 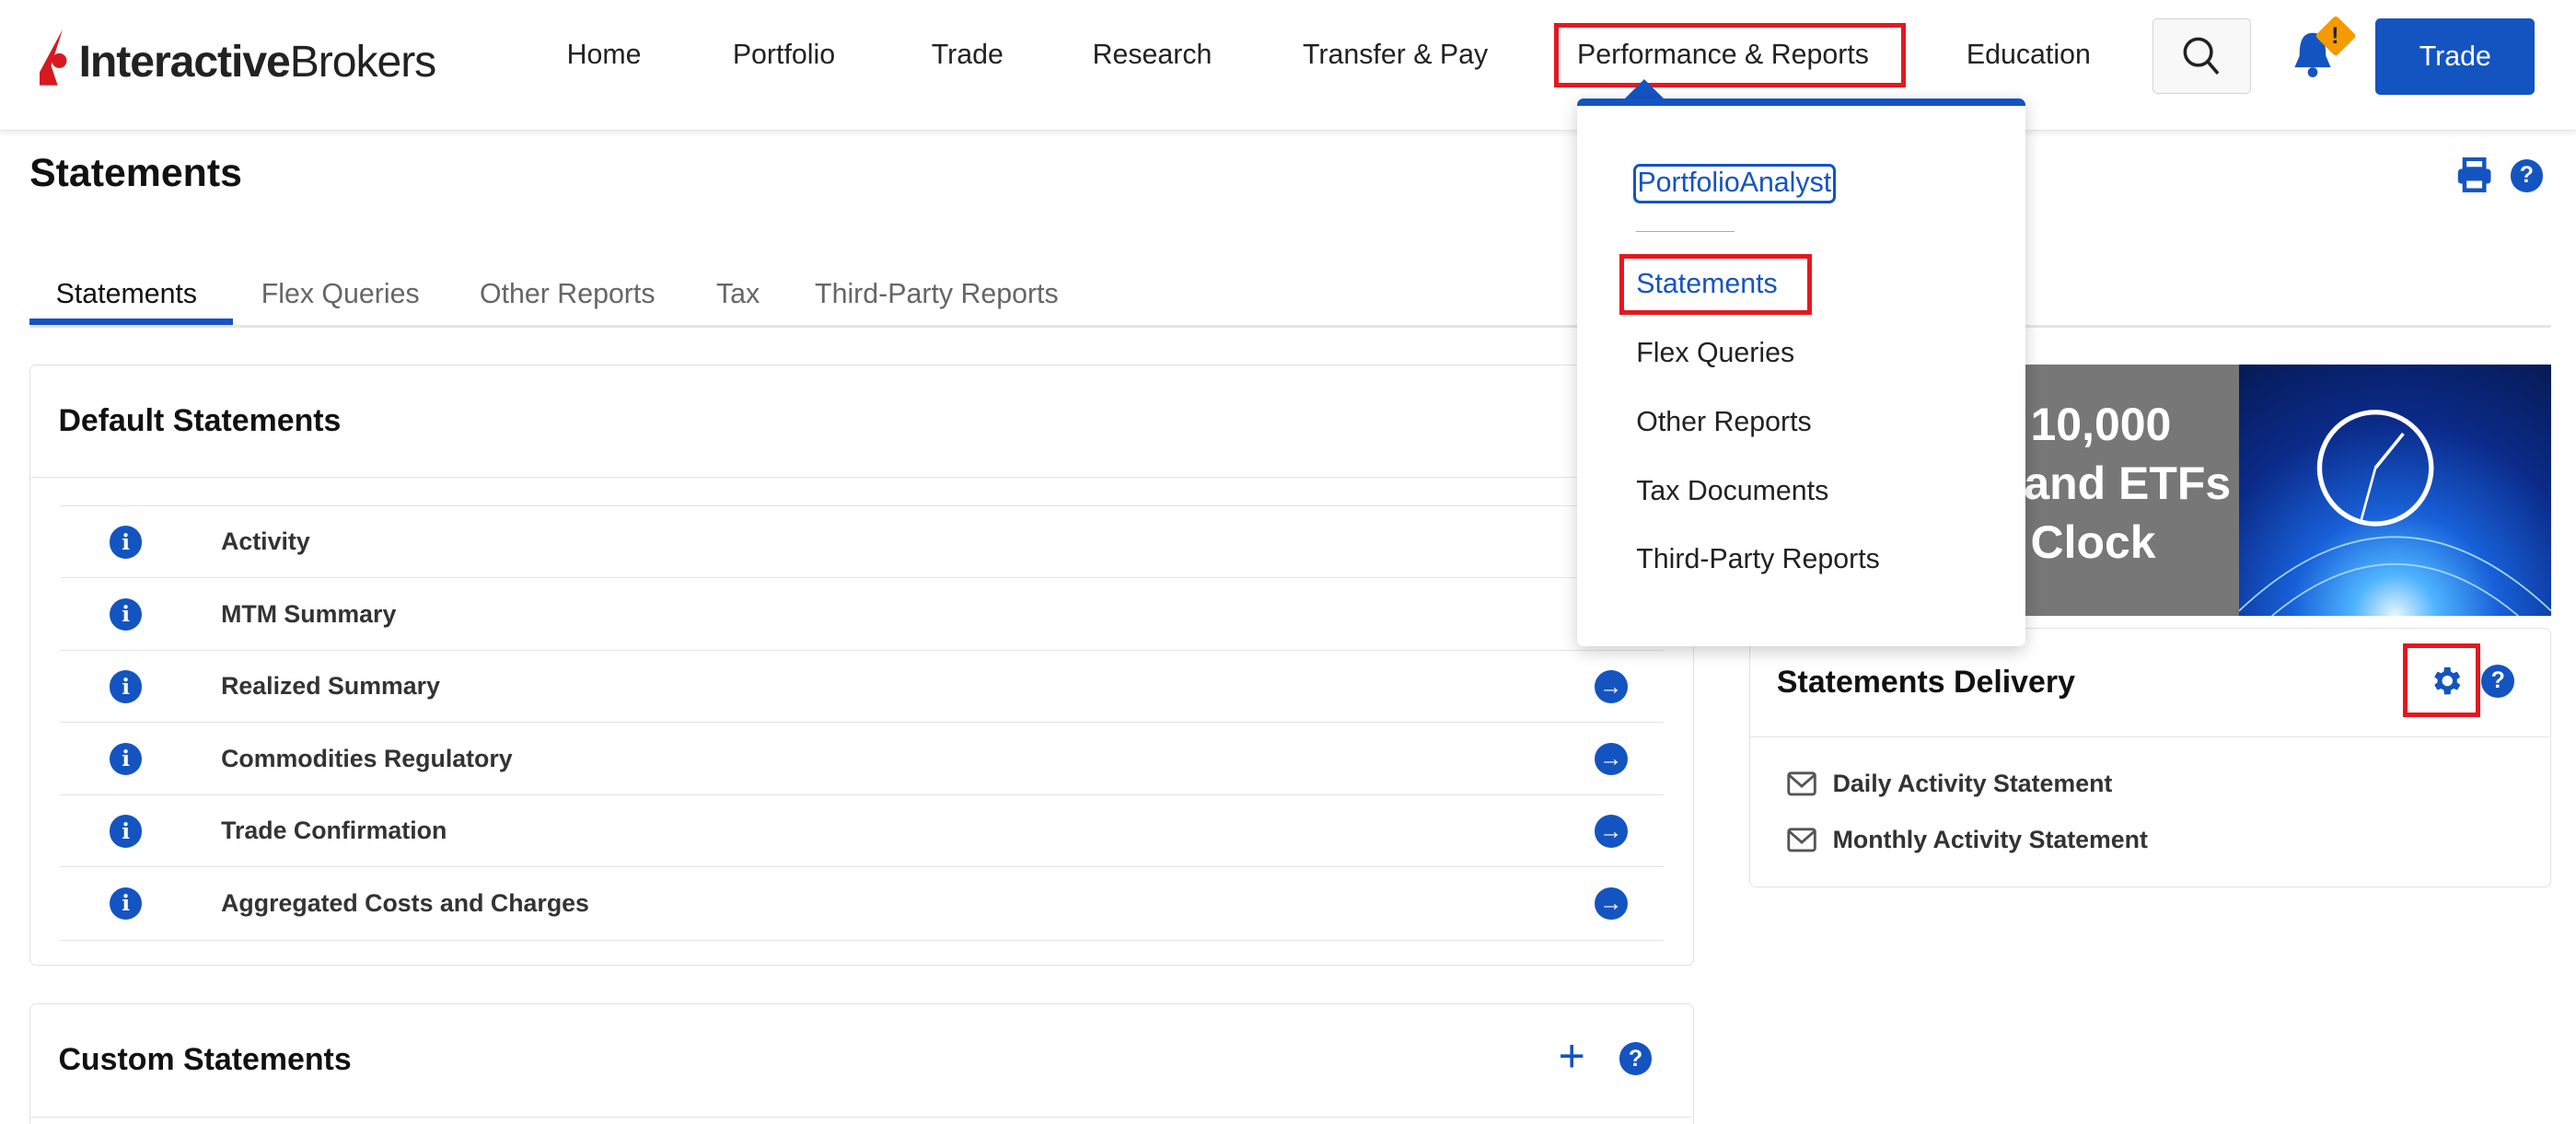 What do you see at coordinates (257, 62) in the screenshot?
I see `logo-text: InteractiveBrokers` at bounding box center [257, 62].